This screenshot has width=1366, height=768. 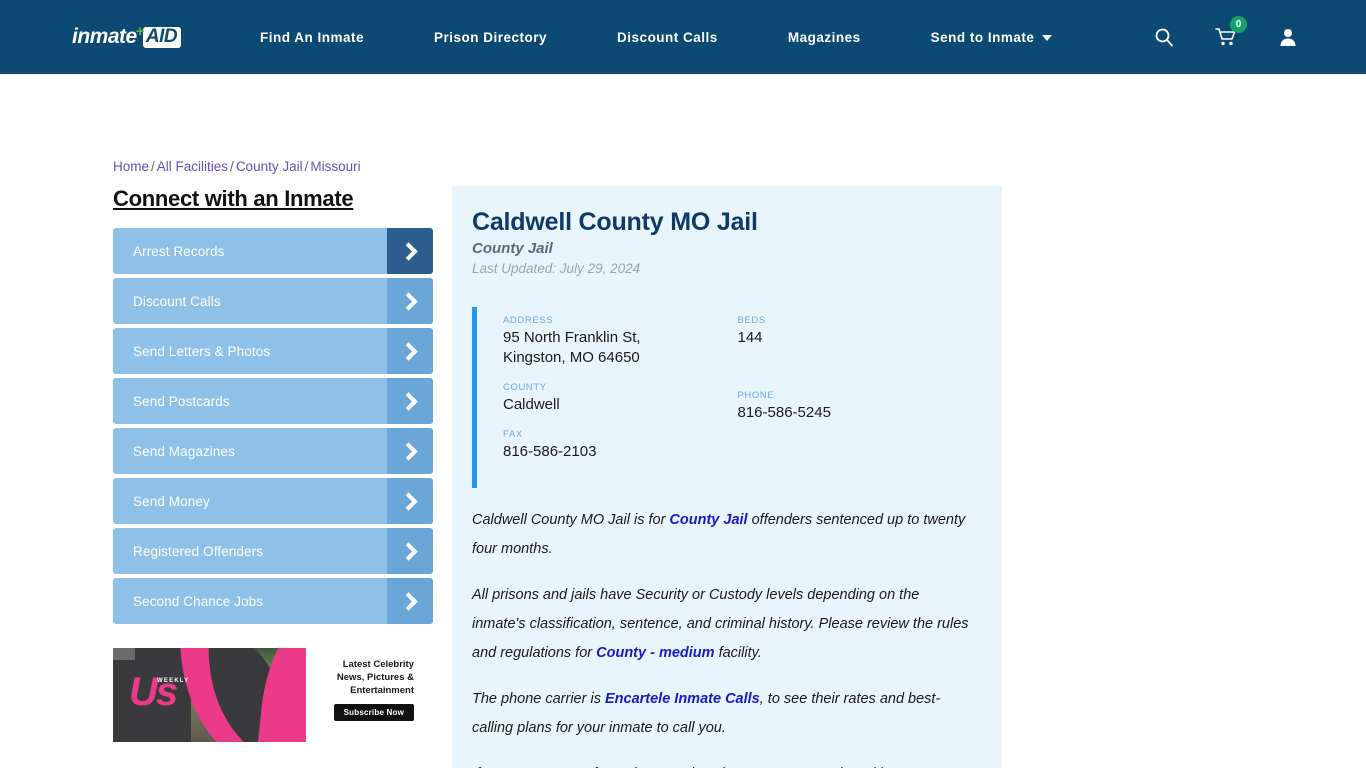 I want to click on chevron-down-icon, so click(x=1047, y=38).